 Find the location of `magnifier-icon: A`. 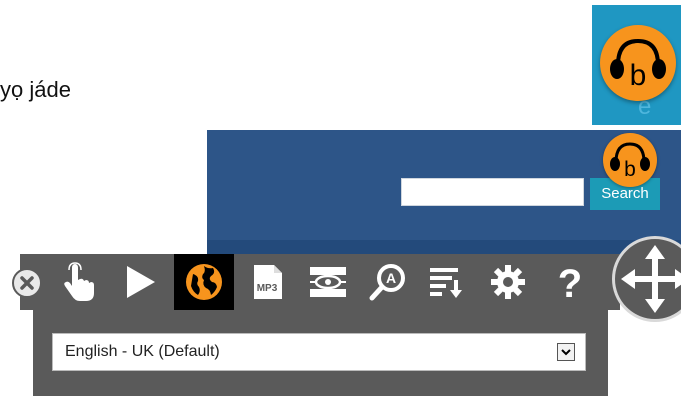

magnifier-icon: A is located at coordinates (387, 282).